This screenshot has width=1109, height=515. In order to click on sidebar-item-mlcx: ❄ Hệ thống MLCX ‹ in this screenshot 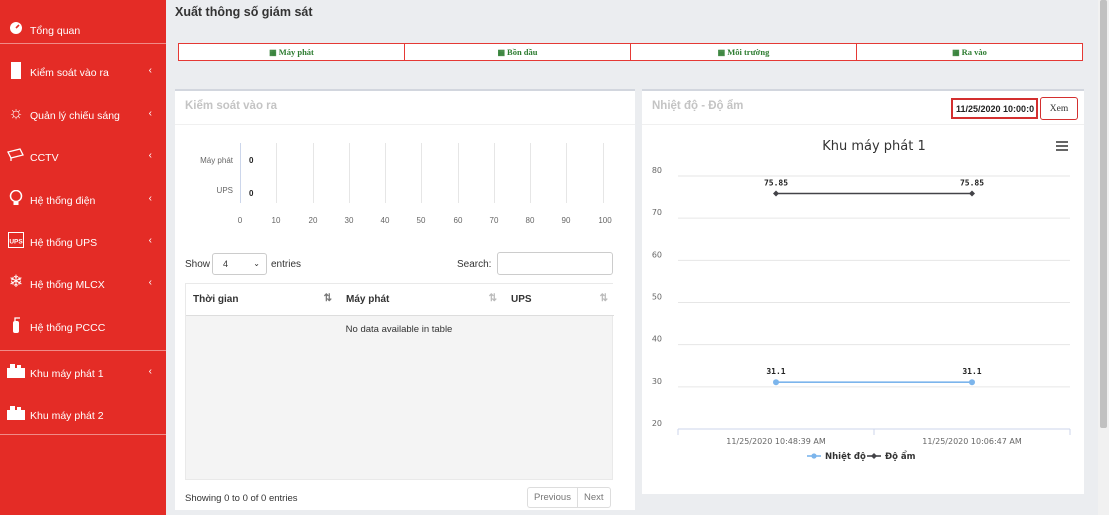, I will do `click(83, 282)`.